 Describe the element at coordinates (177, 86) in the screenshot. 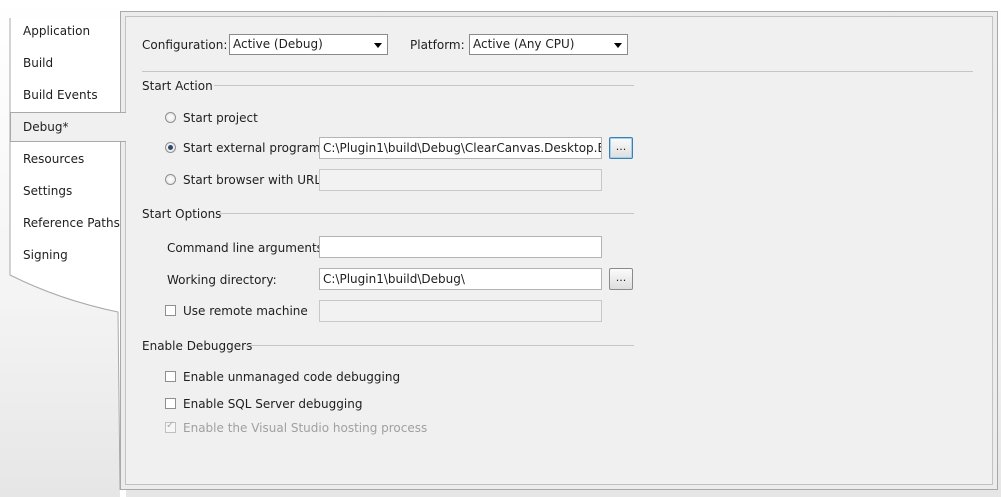

I see `start-action-title: Start Action` at that location.